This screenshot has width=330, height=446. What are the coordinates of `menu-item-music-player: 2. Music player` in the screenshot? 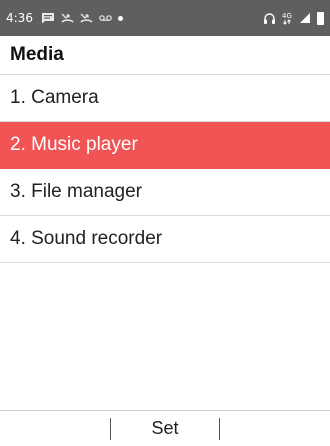 It's located at (165, 145).